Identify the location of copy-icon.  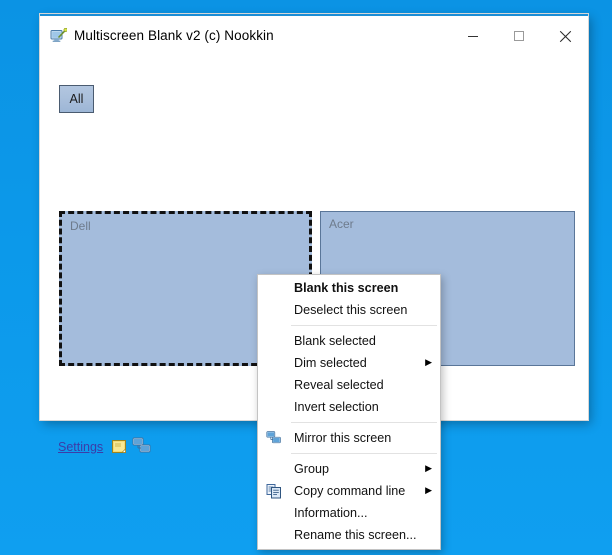
(274, 491).